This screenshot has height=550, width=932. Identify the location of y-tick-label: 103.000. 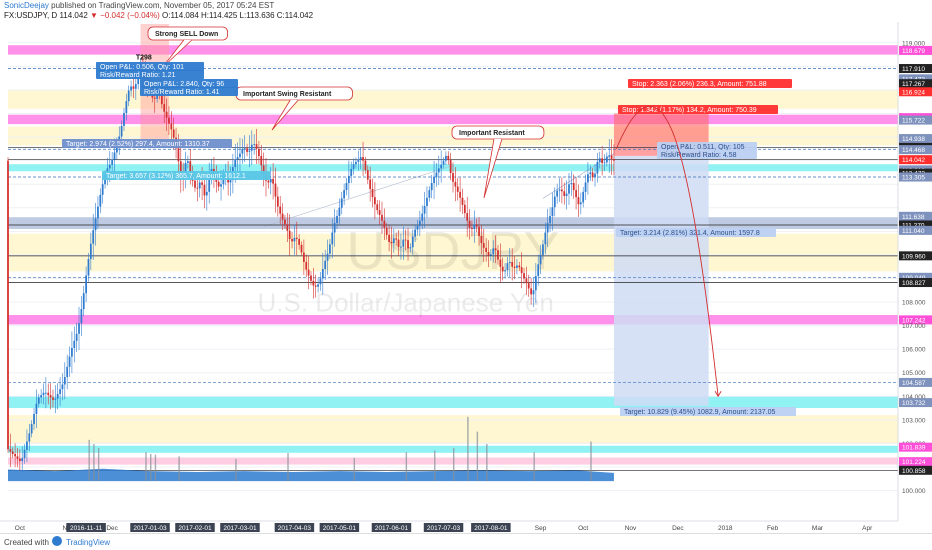
(914, 420).